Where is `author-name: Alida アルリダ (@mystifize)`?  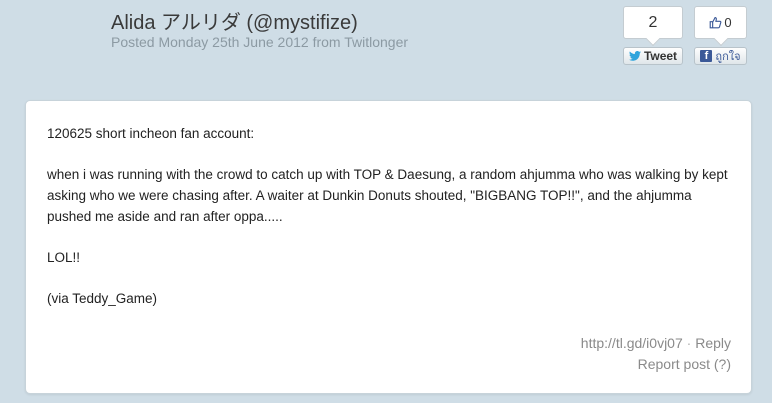 author-name: Alida アルリダ (@mystifize) is located at coordinates (234, 23).